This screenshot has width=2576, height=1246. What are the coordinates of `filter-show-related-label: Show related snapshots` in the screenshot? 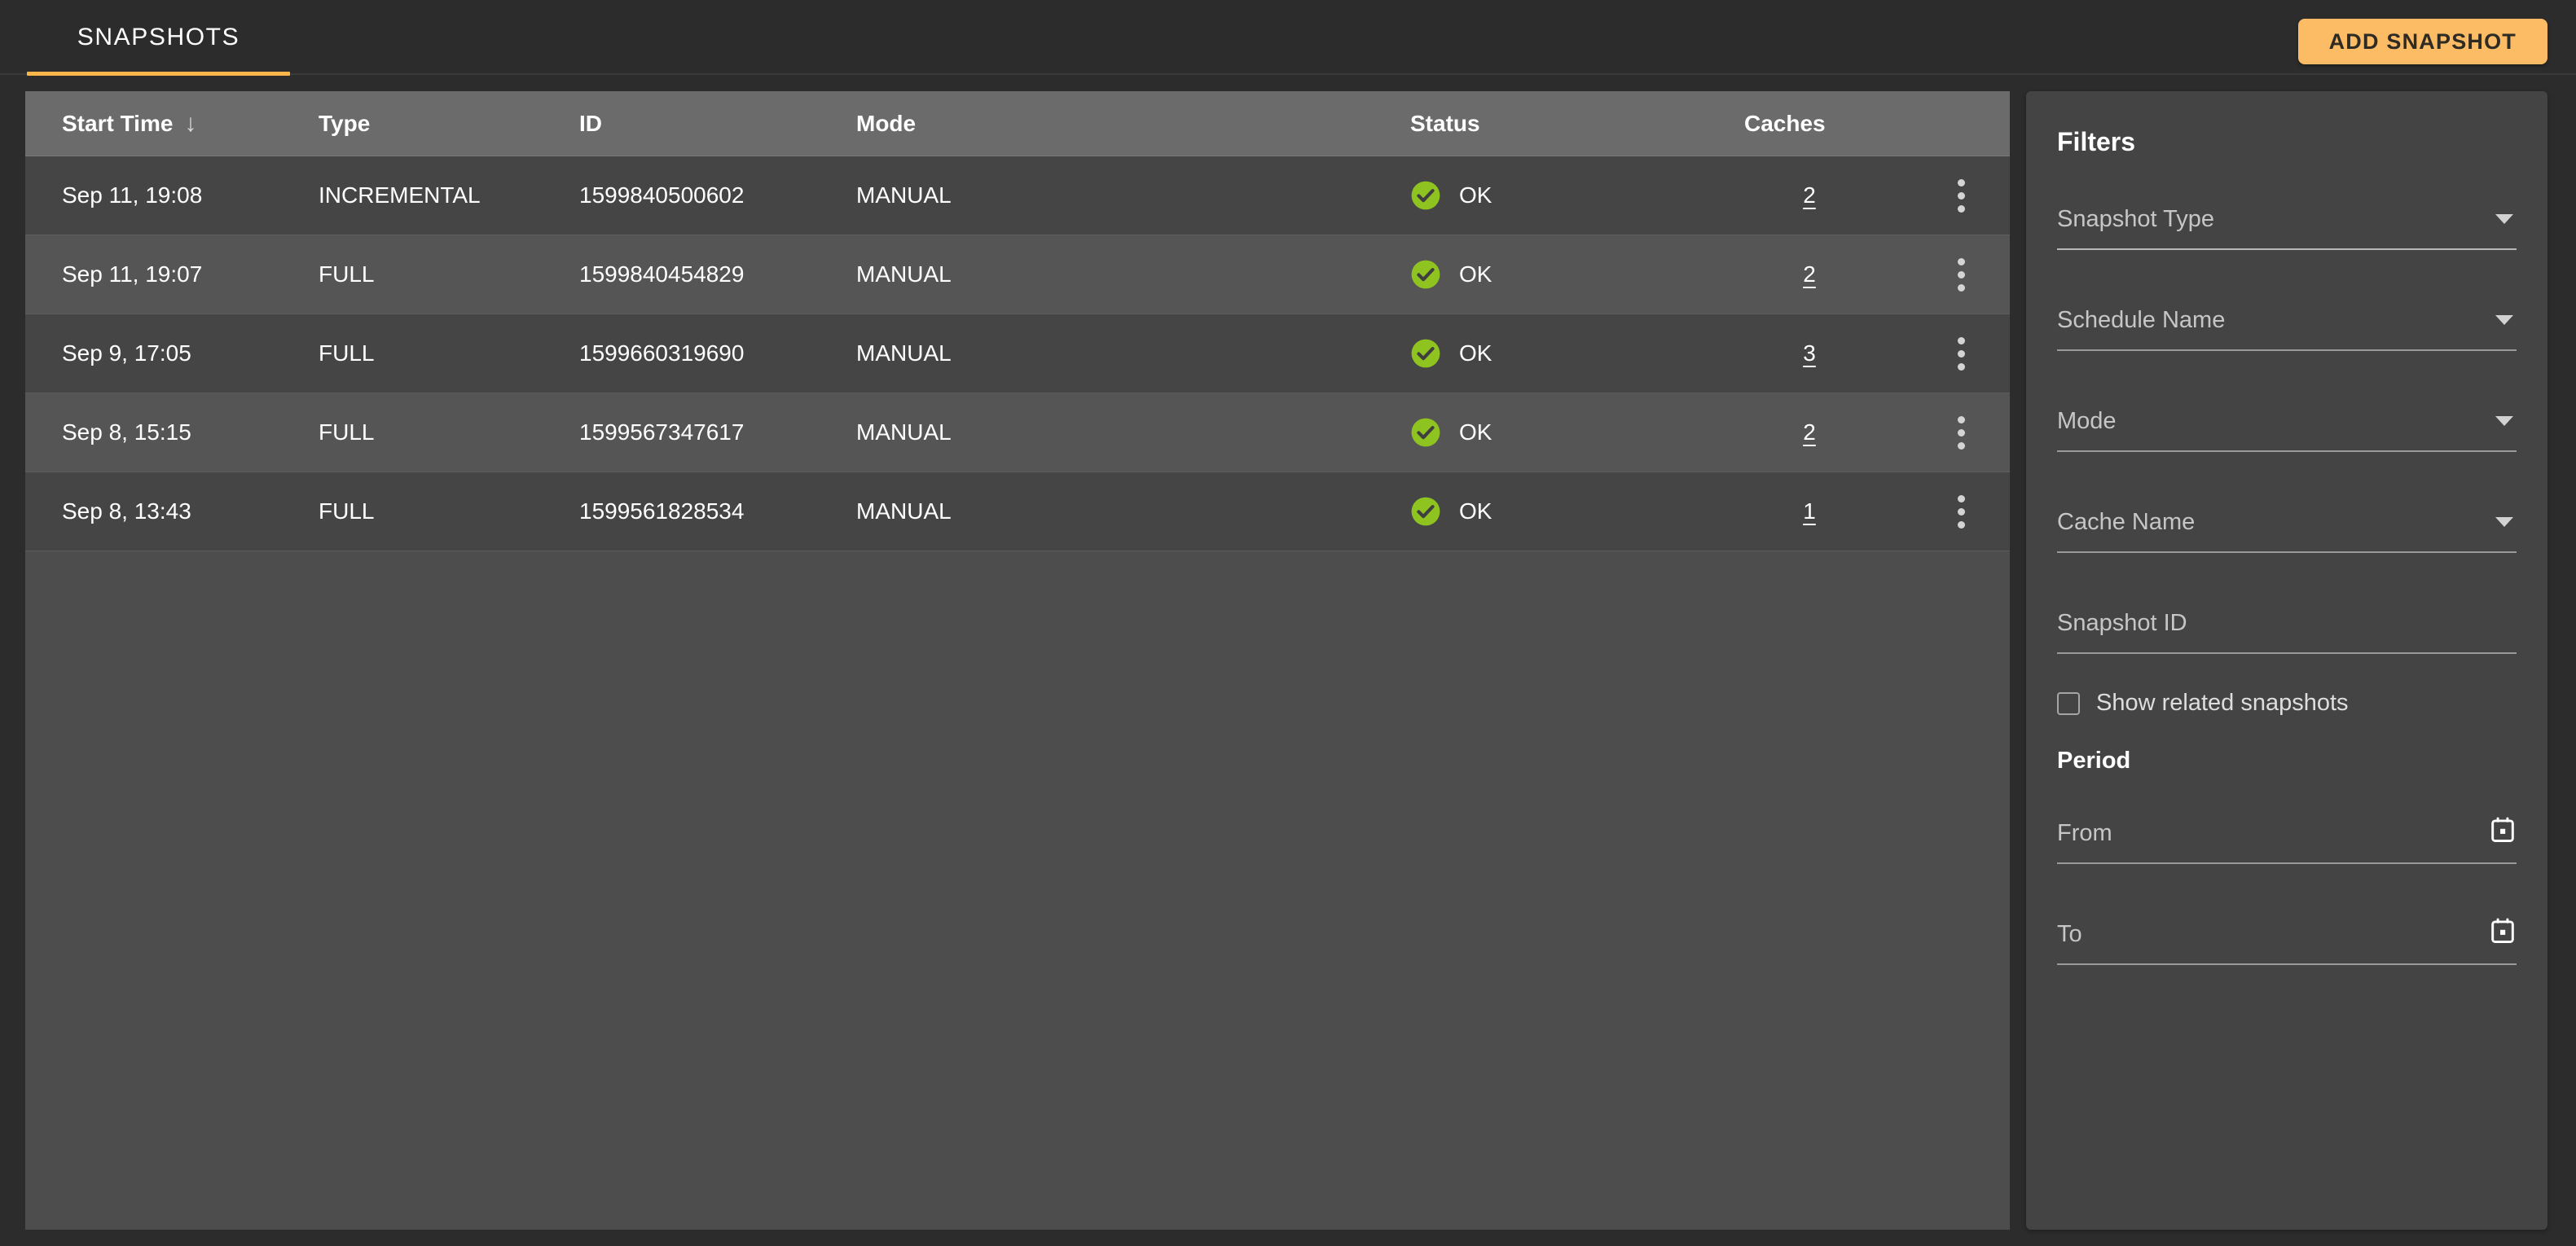 It's located at (2222, 703).